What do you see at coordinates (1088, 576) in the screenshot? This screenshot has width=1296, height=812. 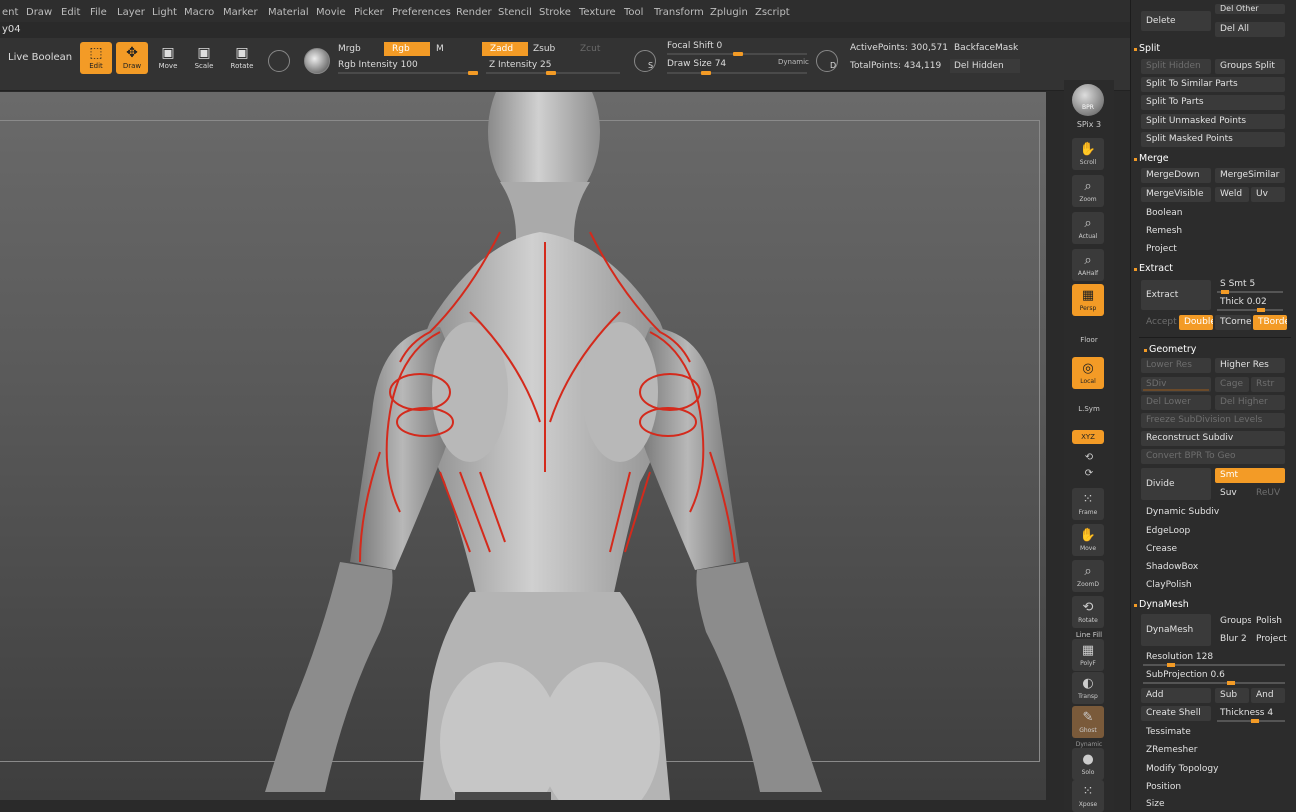 I see `zoom3d-button: ⌕ ZoomD` at bounding box center [1088, 576].